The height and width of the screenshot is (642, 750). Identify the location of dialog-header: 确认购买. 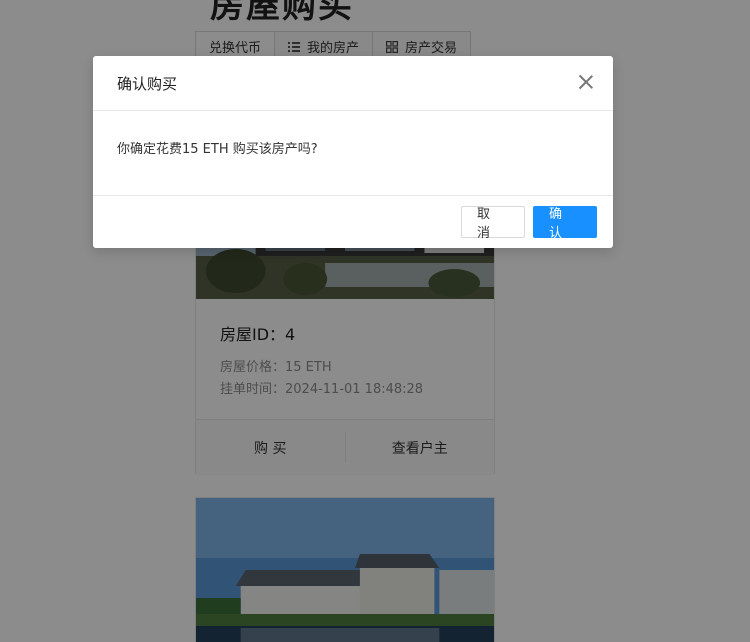
(353, 83).